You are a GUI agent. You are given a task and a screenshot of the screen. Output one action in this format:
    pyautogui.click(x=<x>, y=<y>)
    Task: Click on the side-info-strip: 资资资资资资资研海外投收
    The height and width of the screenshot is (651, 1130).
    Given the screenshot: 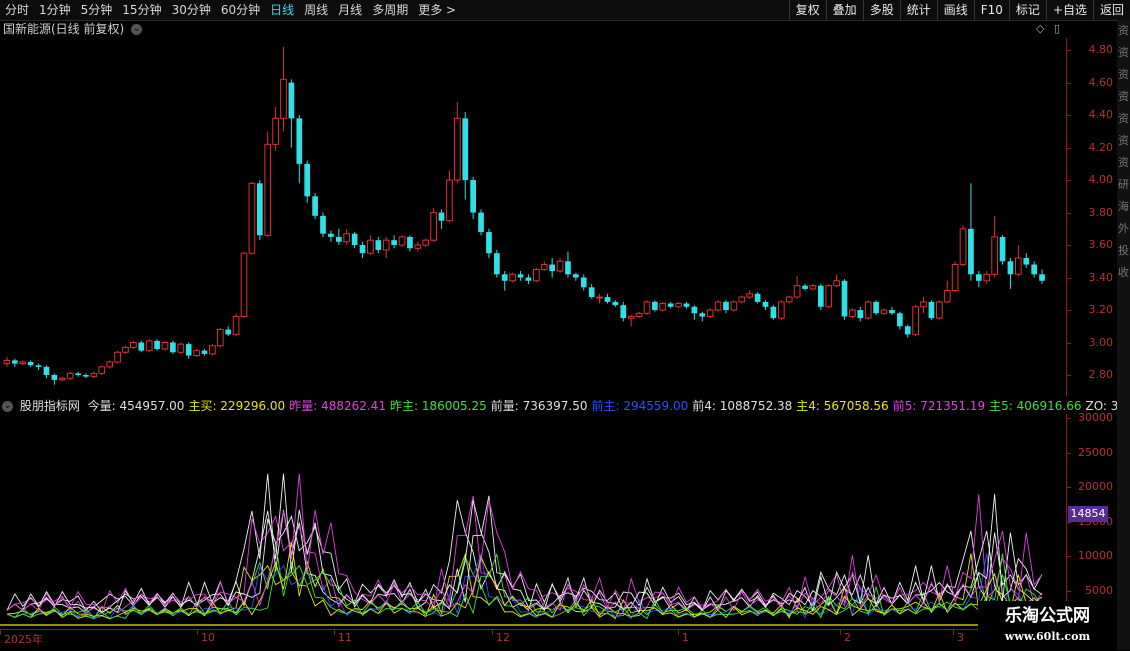 What is the action you would take?
    pyautogui.click(x=1123, y=335)
    